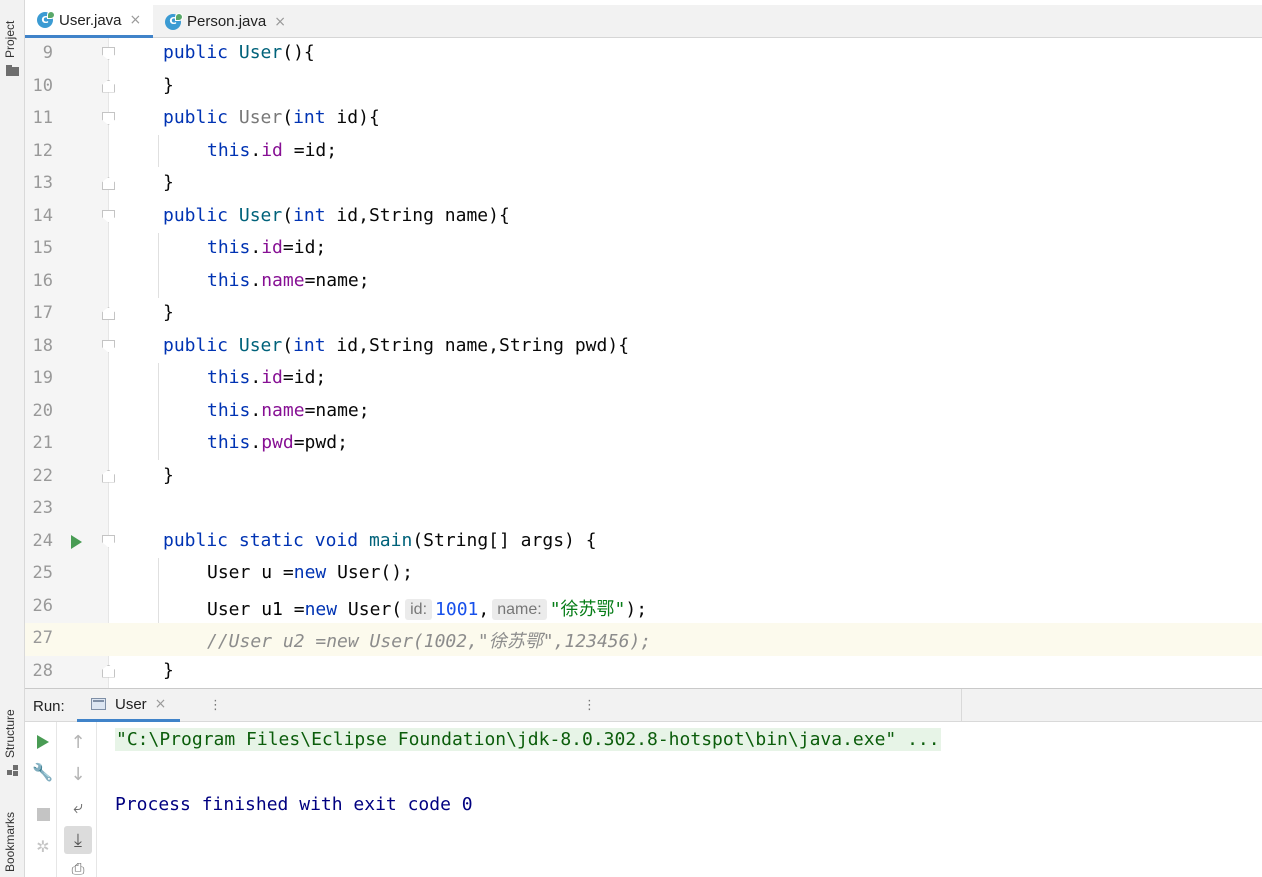 The width and height of the screenshot is (1262, 877). What do you see at coordinates (643, 477) in the screenshot?
I see `code-line: 22 }` at bounding box center [643, 477].